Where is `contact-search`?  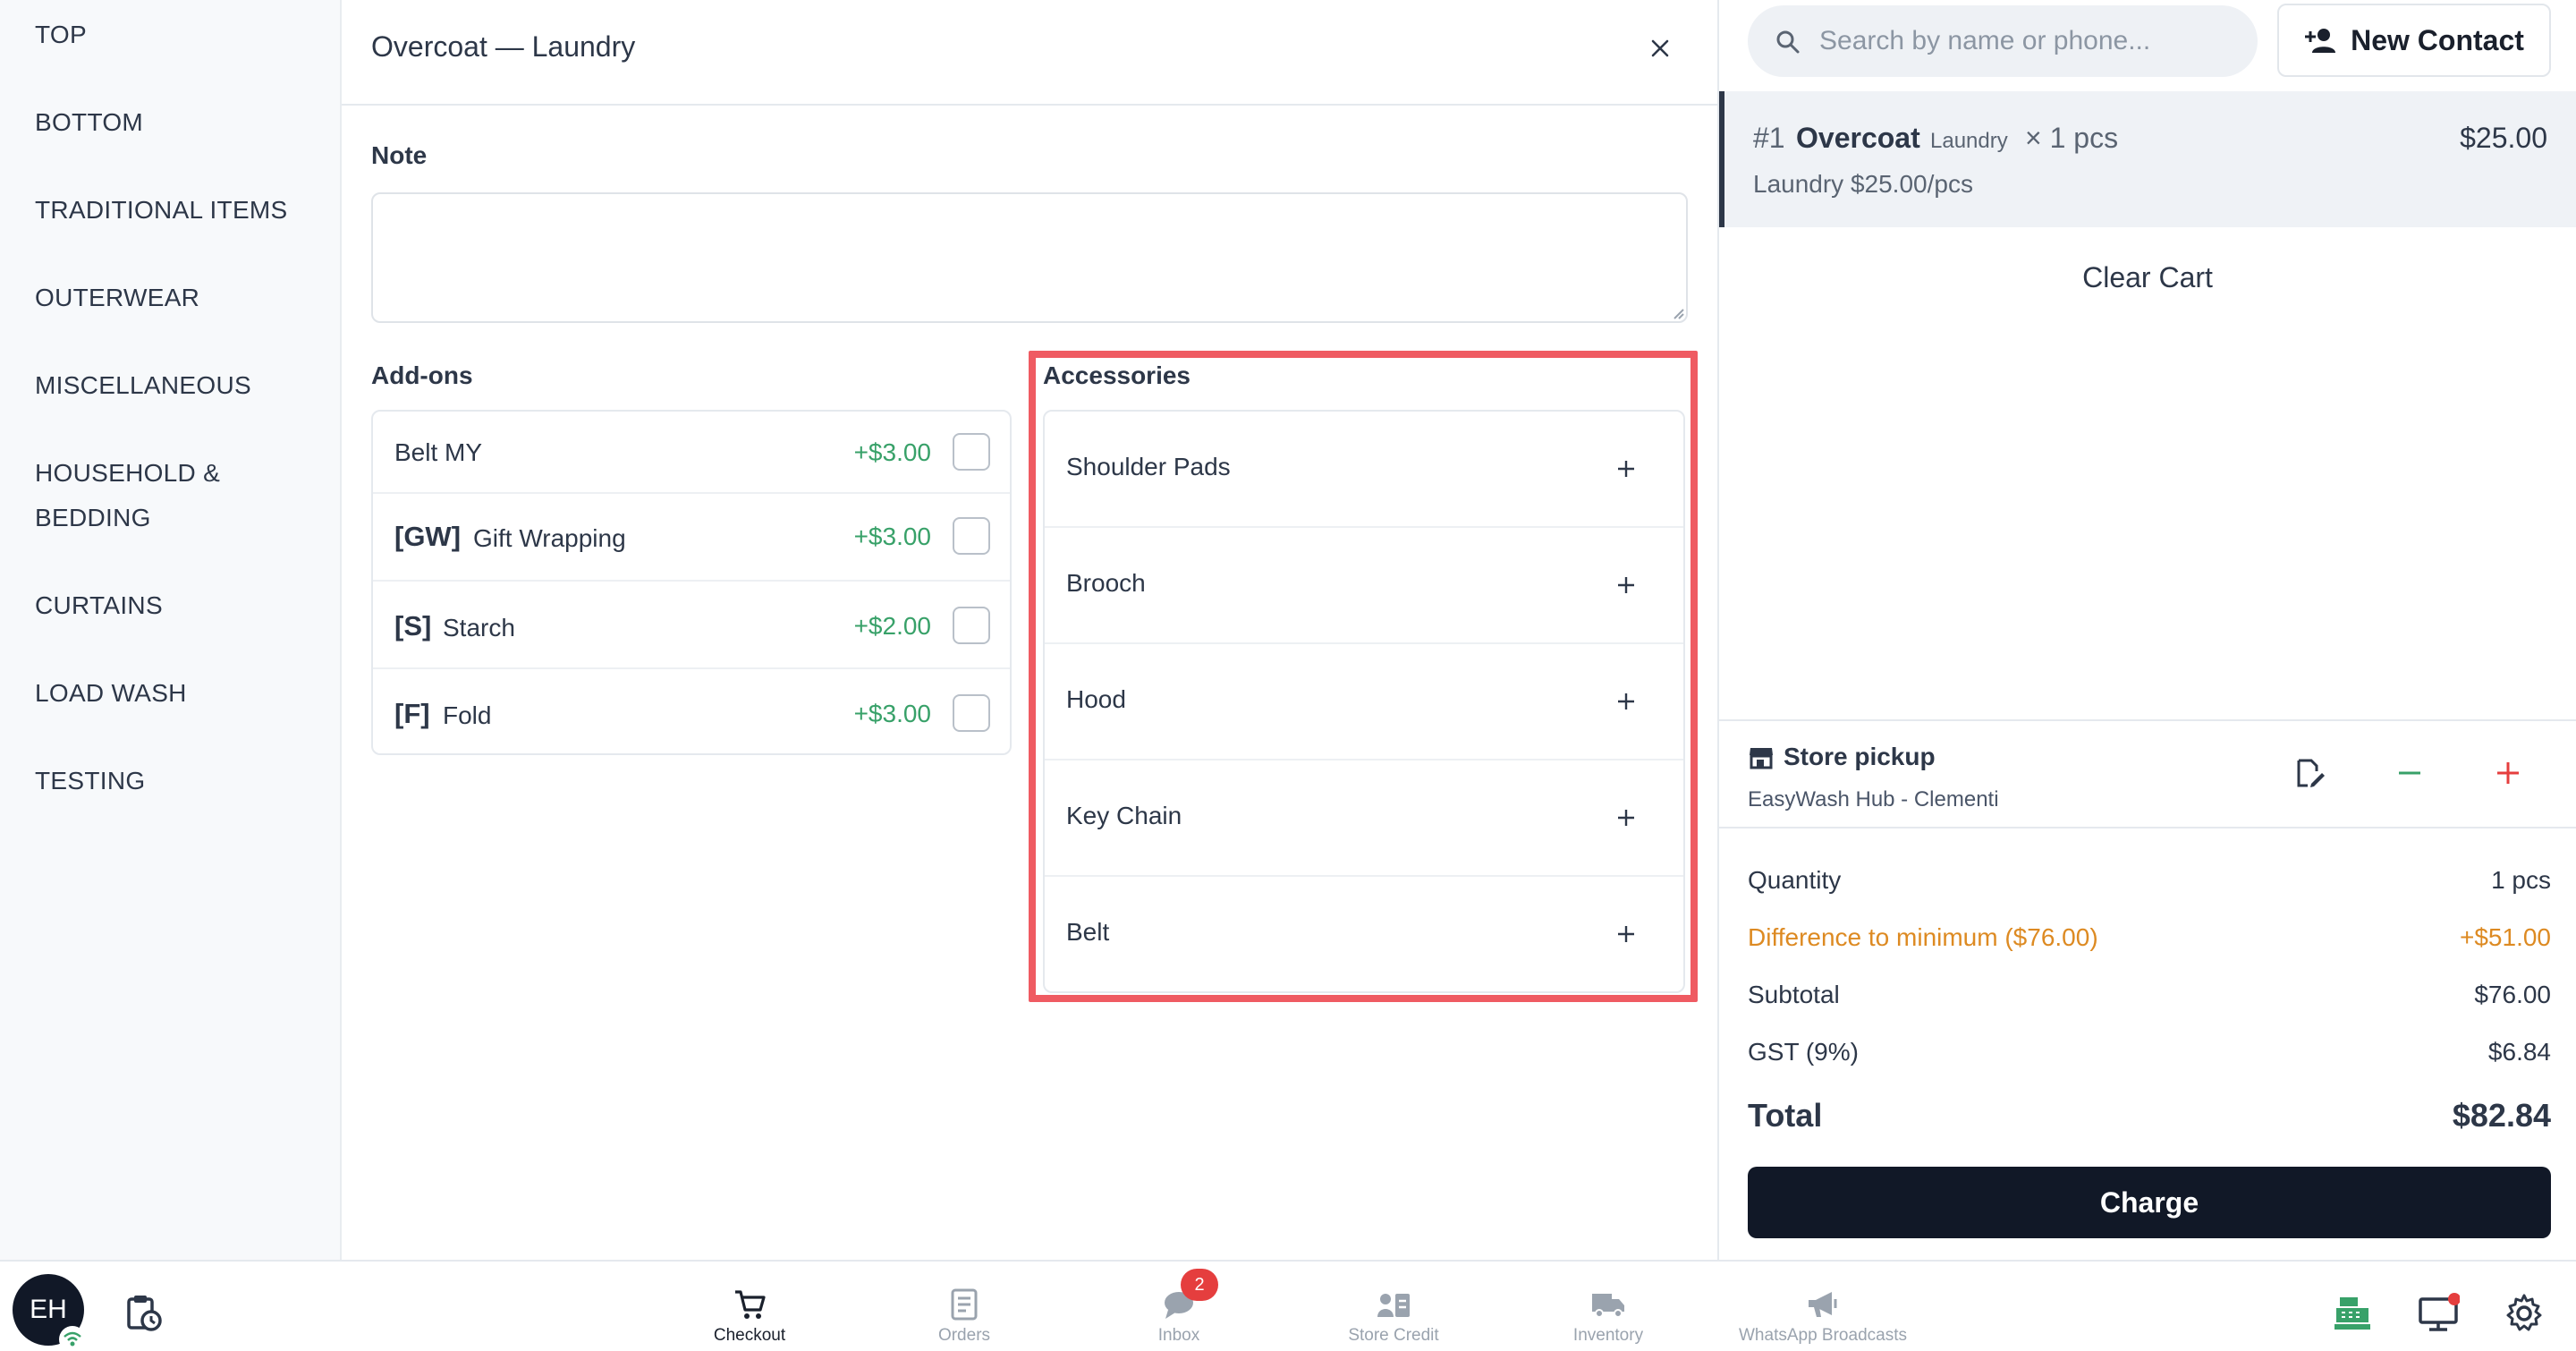
contact-search is located at coordinates (2003, 41).